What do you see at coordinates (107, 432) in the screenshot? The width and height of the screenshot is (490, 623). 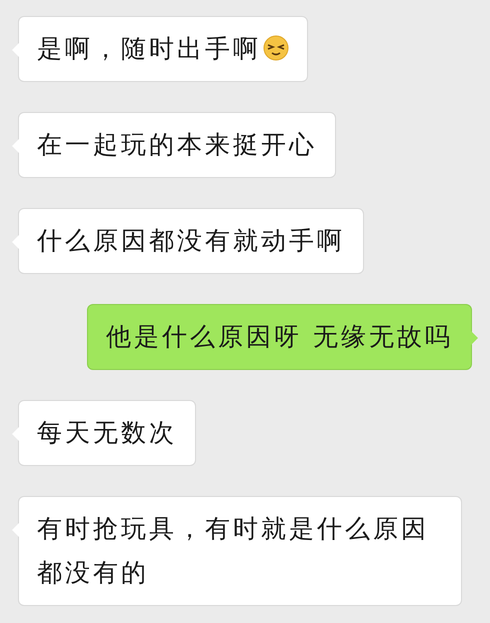 I see `message-text: 每天无数次` at bounding box center [107, 432].